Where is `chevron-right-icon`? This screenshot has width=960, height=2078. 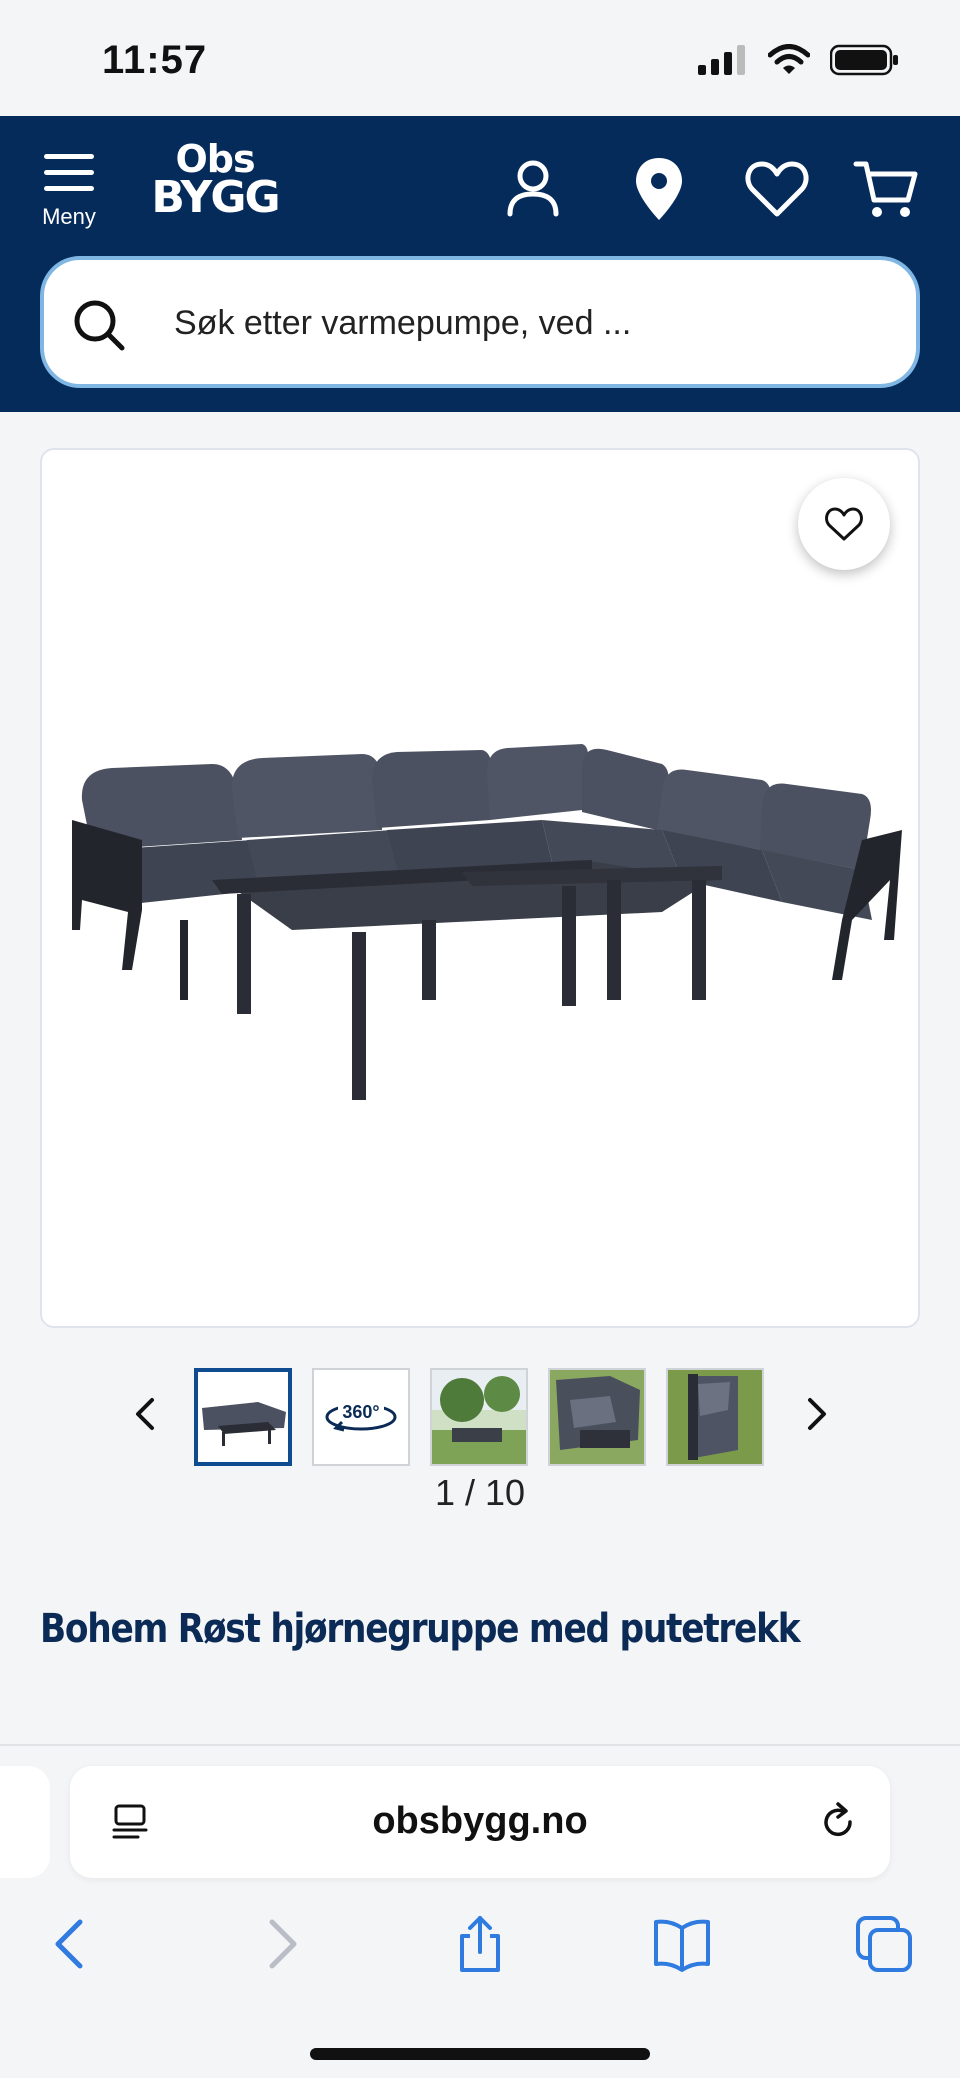
chevron-right-icon is located at coordinates (816, 1414).